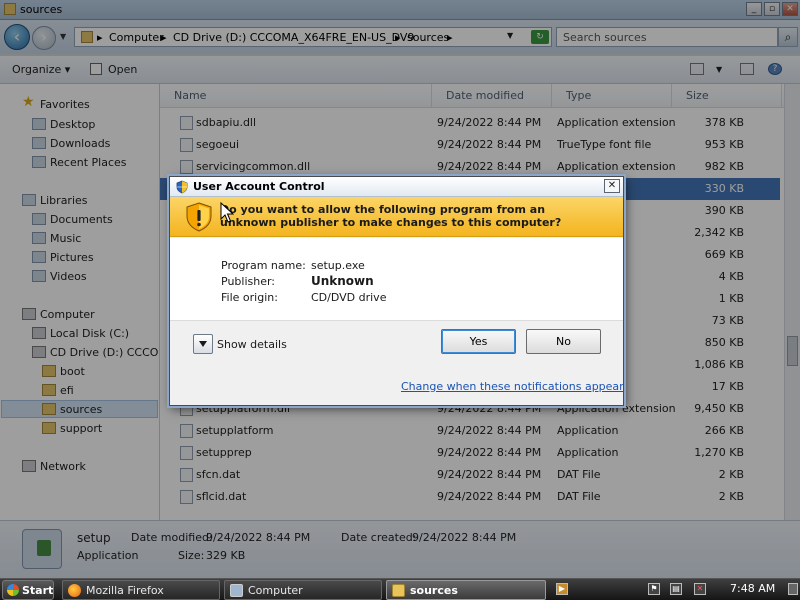 This screenshot has width=800, height=600. What do you see at coordinates (252, 344) in the screenshot?
I see `show-details-label: Show details` at bounding box center [252, 344].